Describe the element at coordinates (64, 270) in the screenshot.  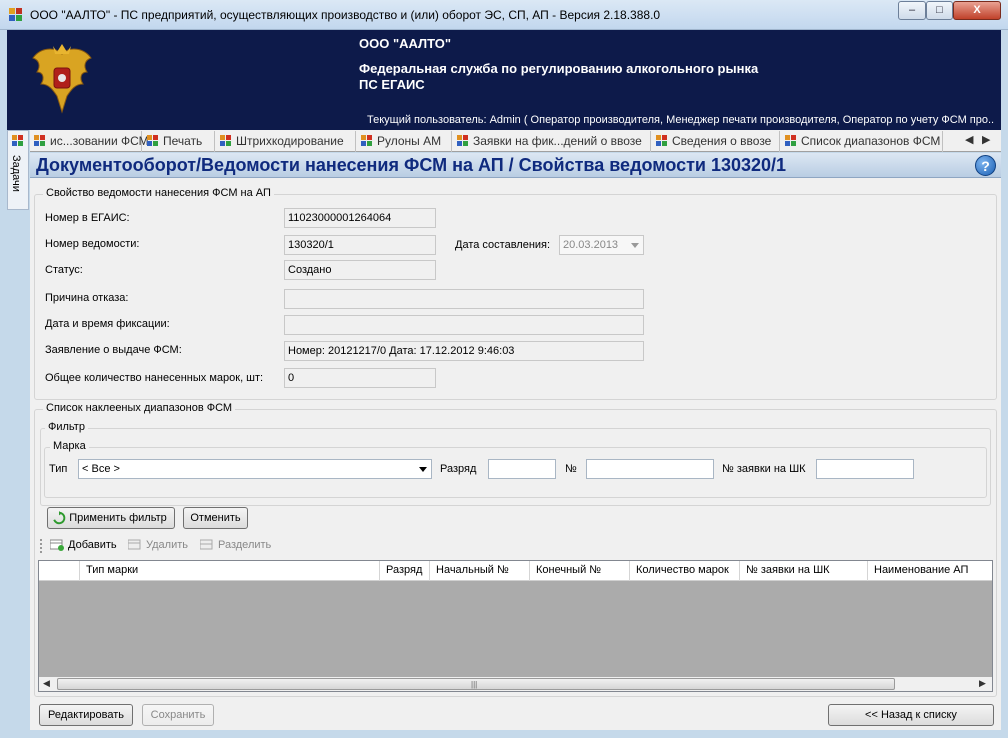
I see `status-label: Статус:` at that location.